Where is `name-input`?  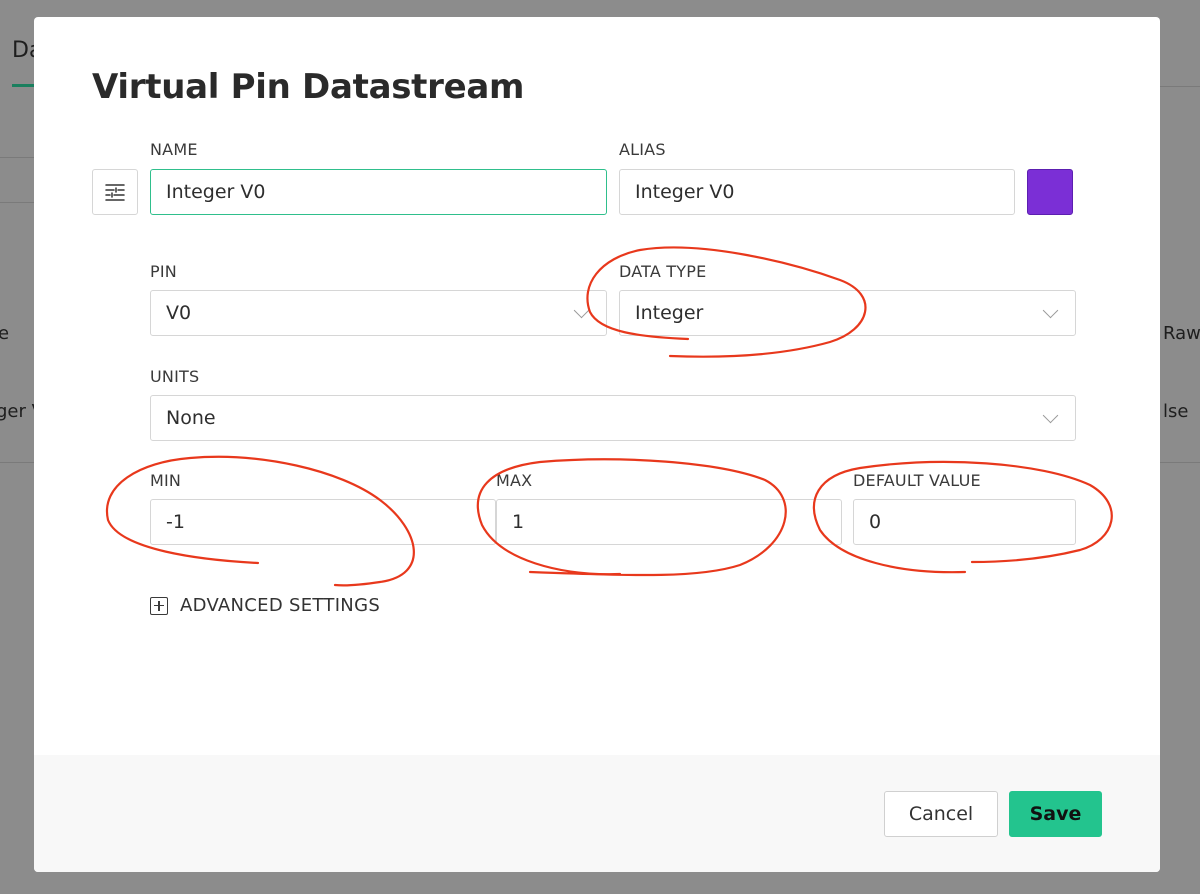
name-input is located at coordinates (378, 192).